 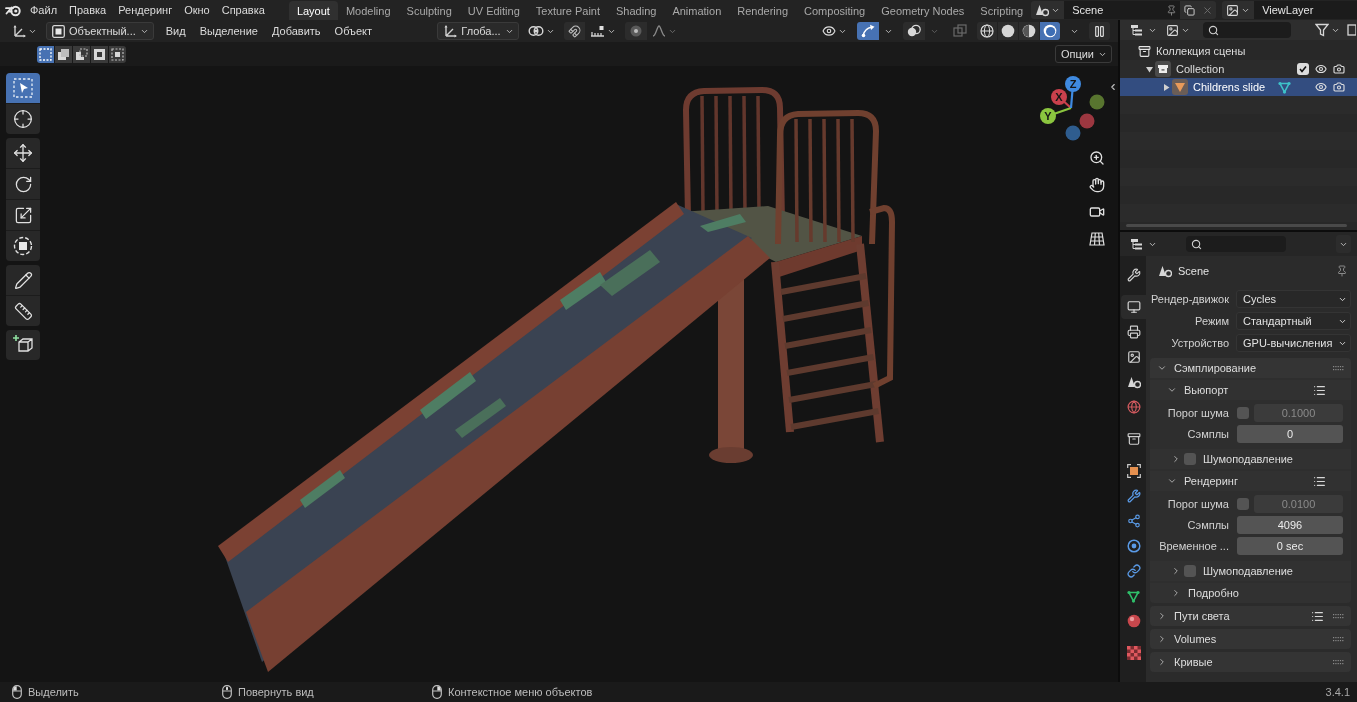 What do you see at coordinates (1238, 87) in the screenshot?
I see `outliner-item: Childrens slide` at bounding box center [1238, 87].